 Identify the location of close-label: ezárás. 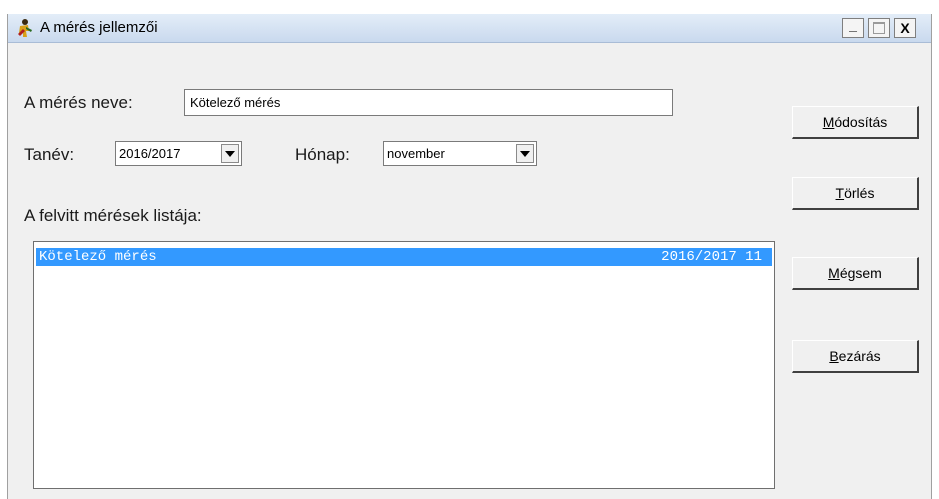
(859, 356).